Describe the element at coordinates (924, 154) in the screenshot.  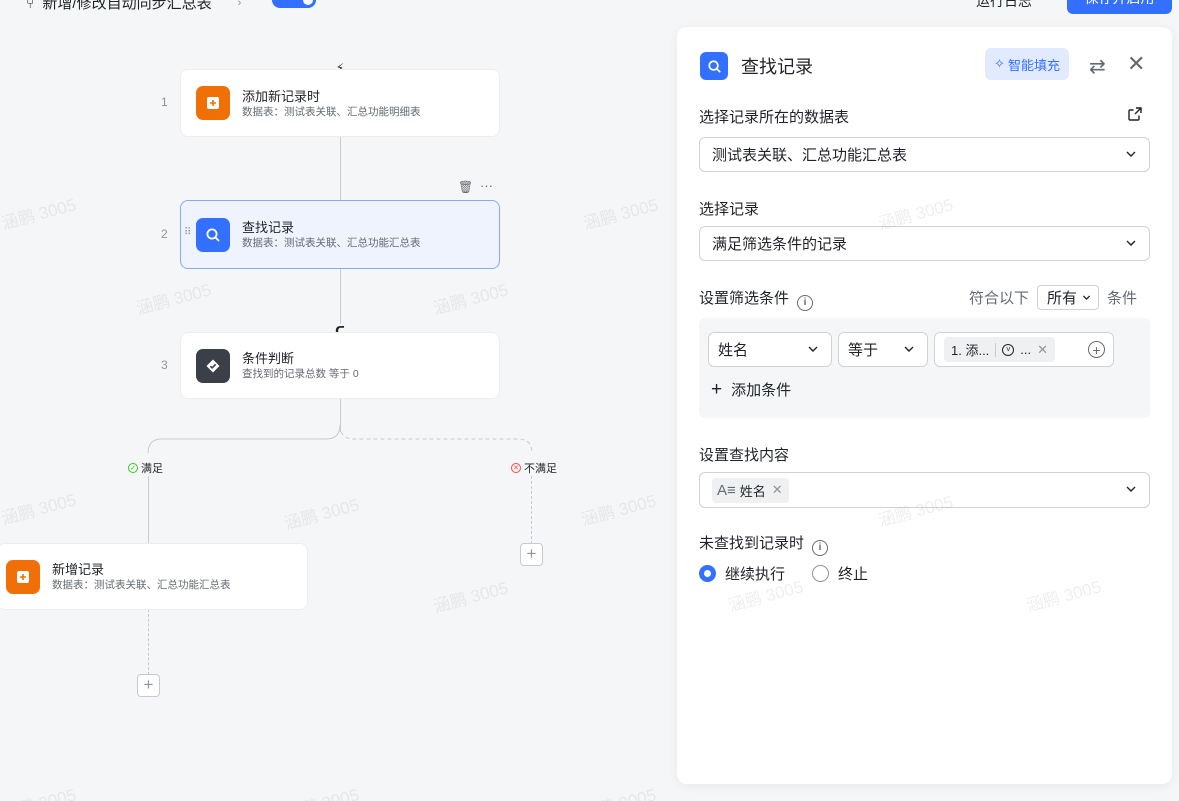
I see `table-select: 测试表关联、汇总功能汇总表` at that location.